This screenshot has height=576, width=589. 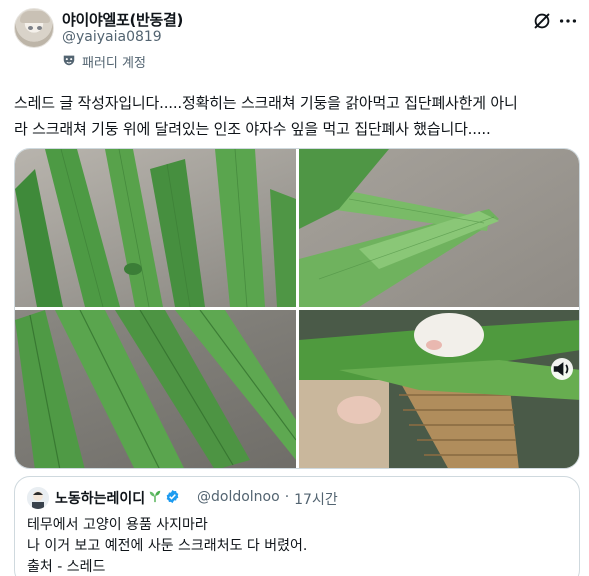 I want to click on quoted-text-line-1: 테무에서 고양이 용품 사지마라, so click(x=117, y=525).